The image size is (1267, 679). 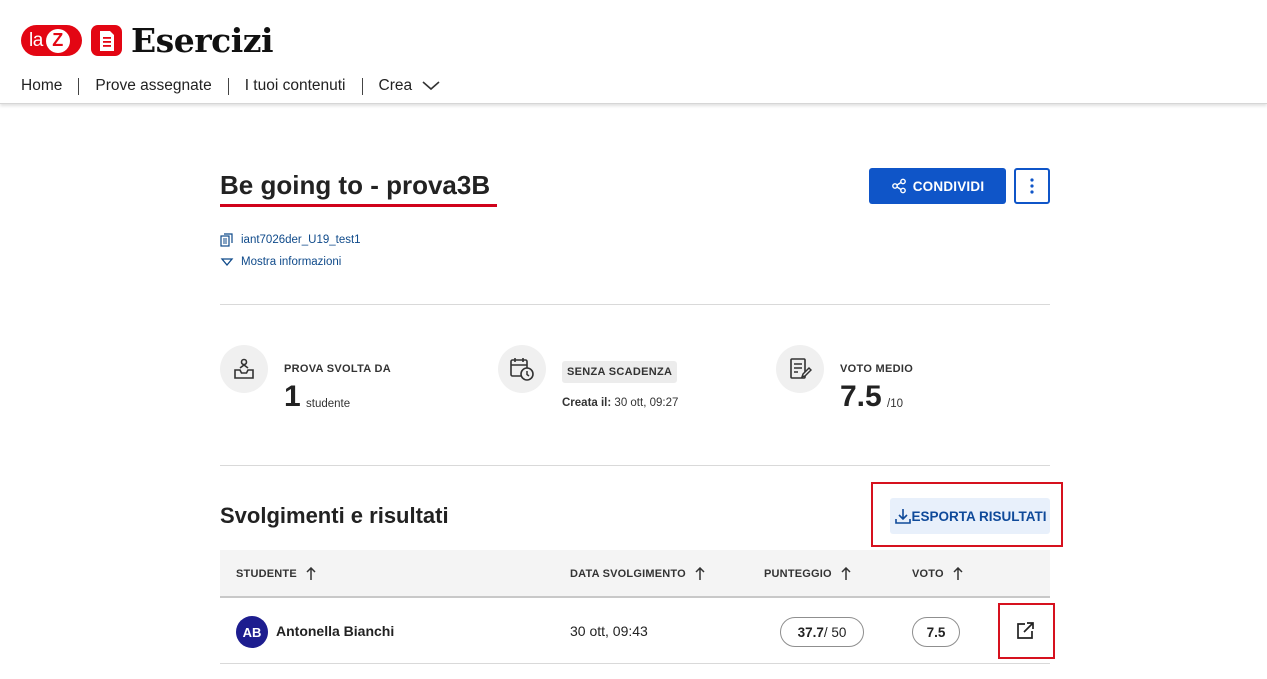 I want to click on zanichelli-logo: la Z, so click(x=51, y=40).